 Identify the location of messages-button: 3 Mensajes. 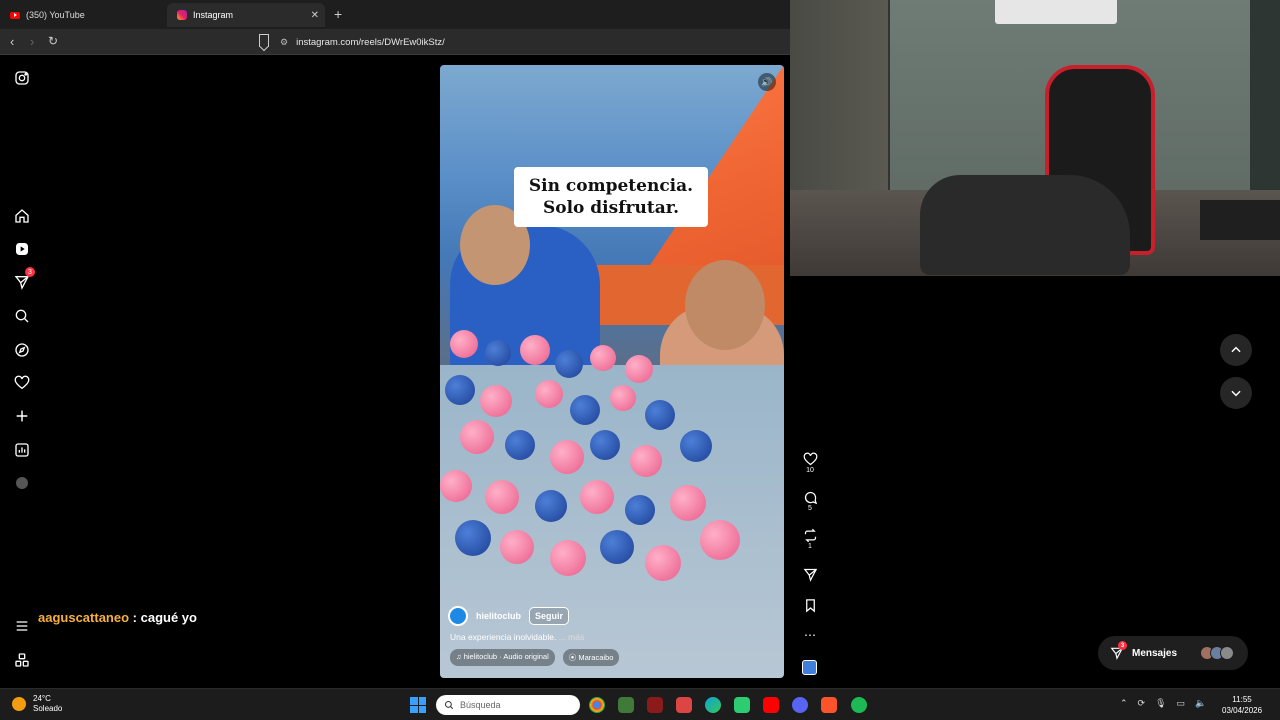
(1173, 653).